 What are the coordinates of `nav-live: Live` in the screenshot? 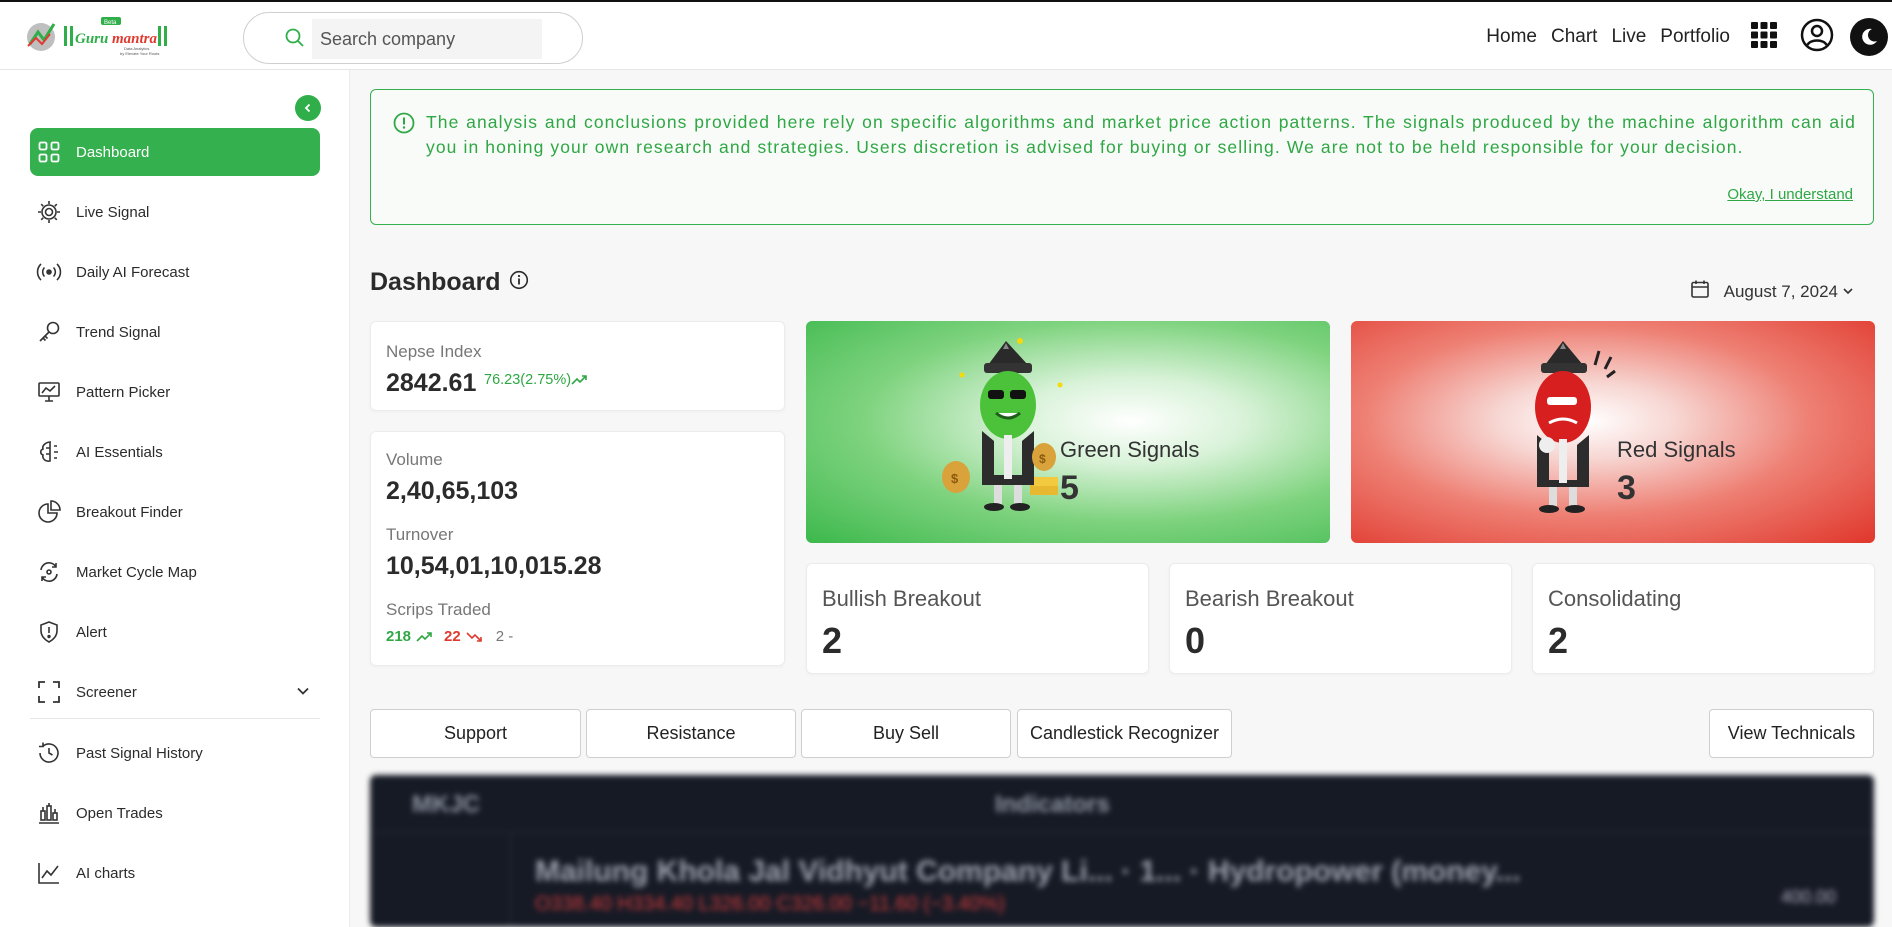 It's located at (1628, 37).